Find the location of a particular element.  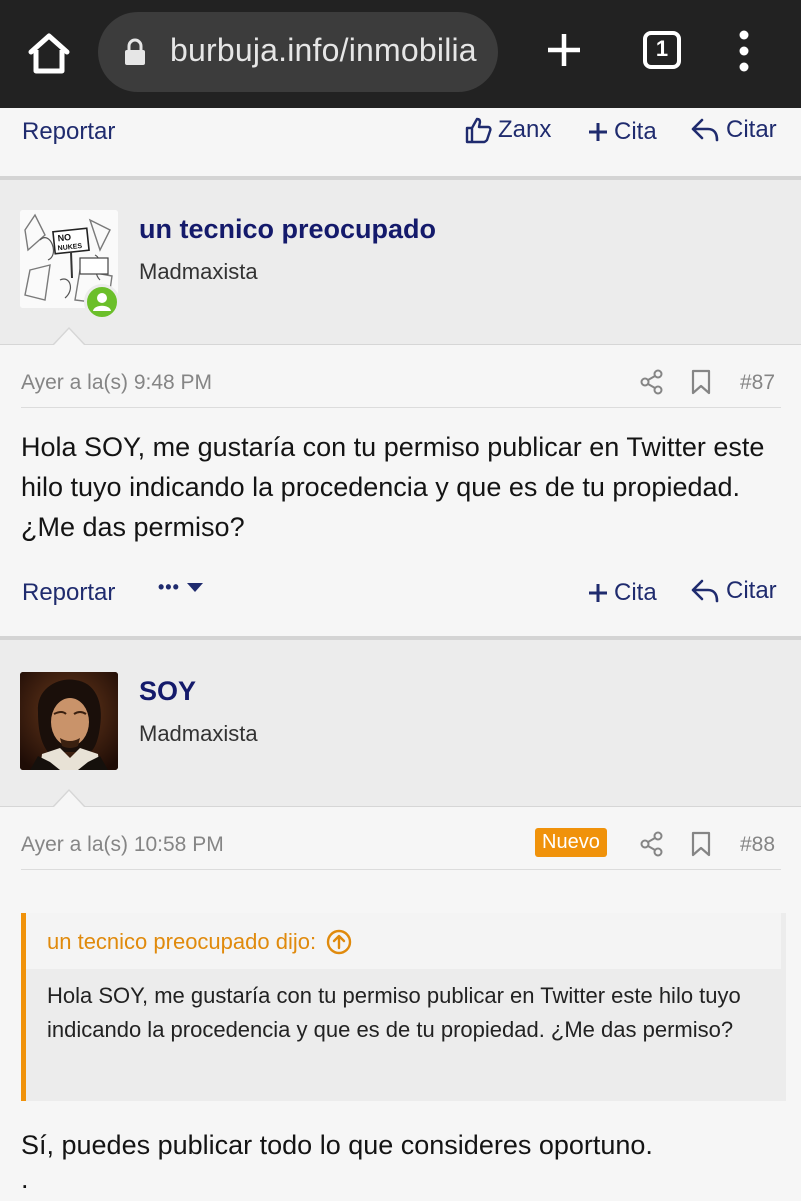

post-body-tail: . is located at coordinates (25, 1179).